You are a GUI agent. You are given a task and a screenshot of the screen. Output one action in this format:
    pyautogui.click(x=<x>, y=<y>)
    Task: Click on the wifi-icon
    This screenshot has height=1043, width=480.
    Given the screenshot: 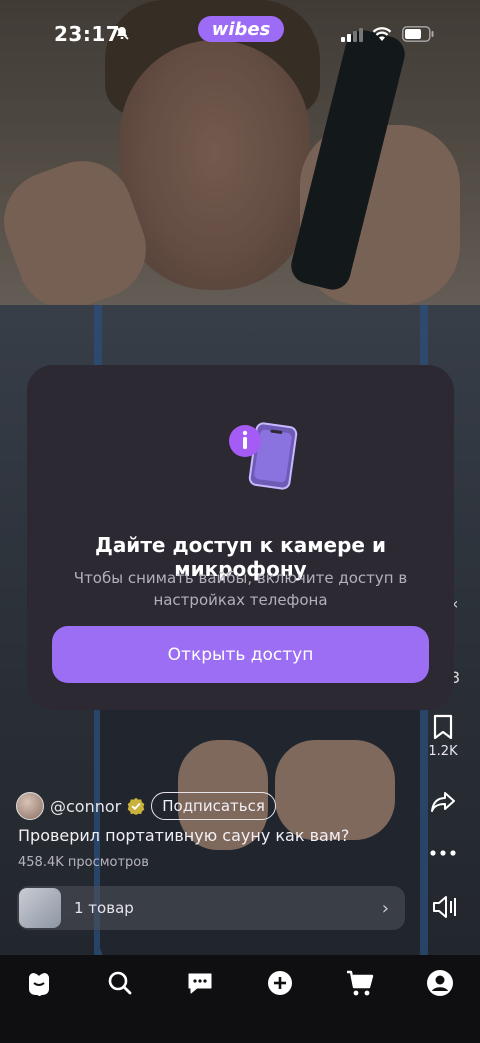 What is the action you would take?
    pyautogui.click(x=382, y=34)
    